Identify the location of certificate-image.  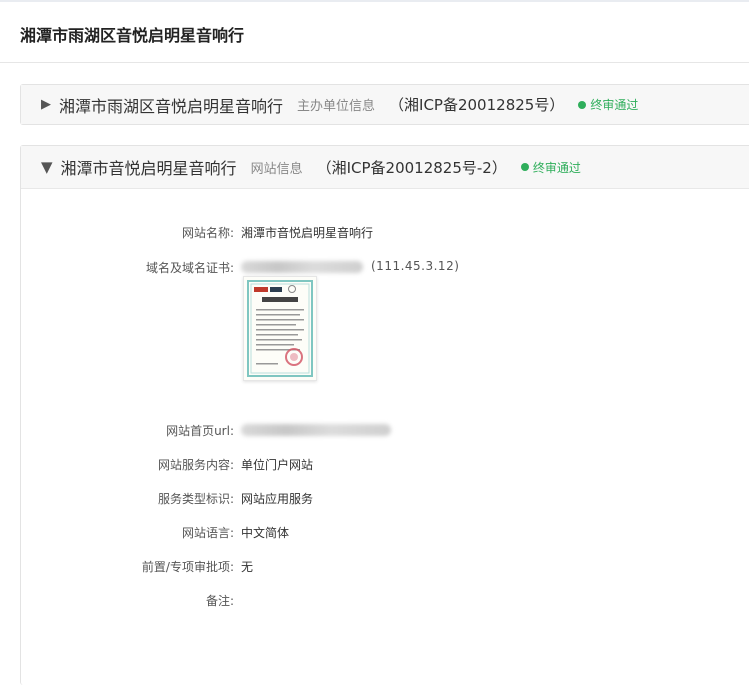
(280, 328).